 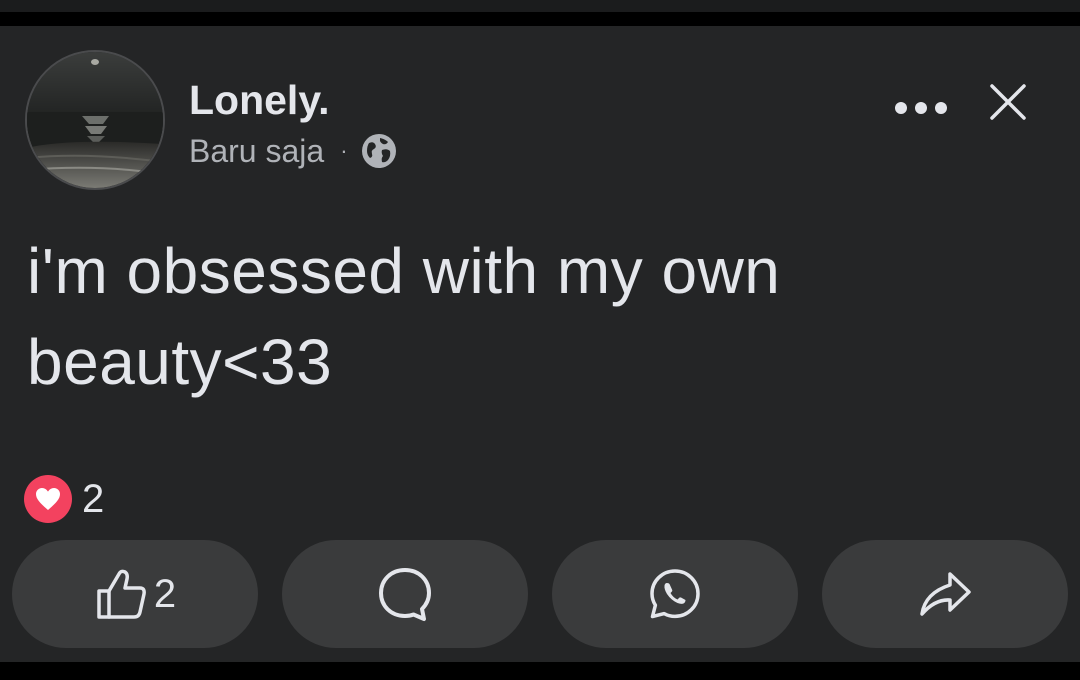 I want to click on like-count: 2, so click(x=165, y=593).